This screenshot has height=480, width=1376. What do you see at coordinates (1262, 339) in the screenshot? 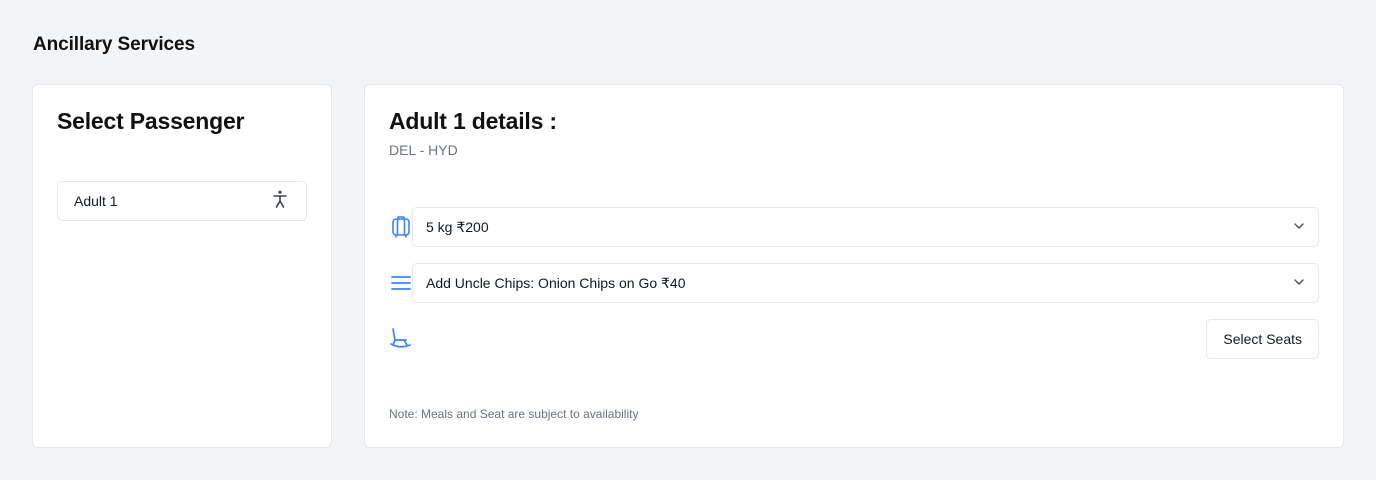
I see `select-seats-button: Select Seats` at bounding box center [1262, 339].